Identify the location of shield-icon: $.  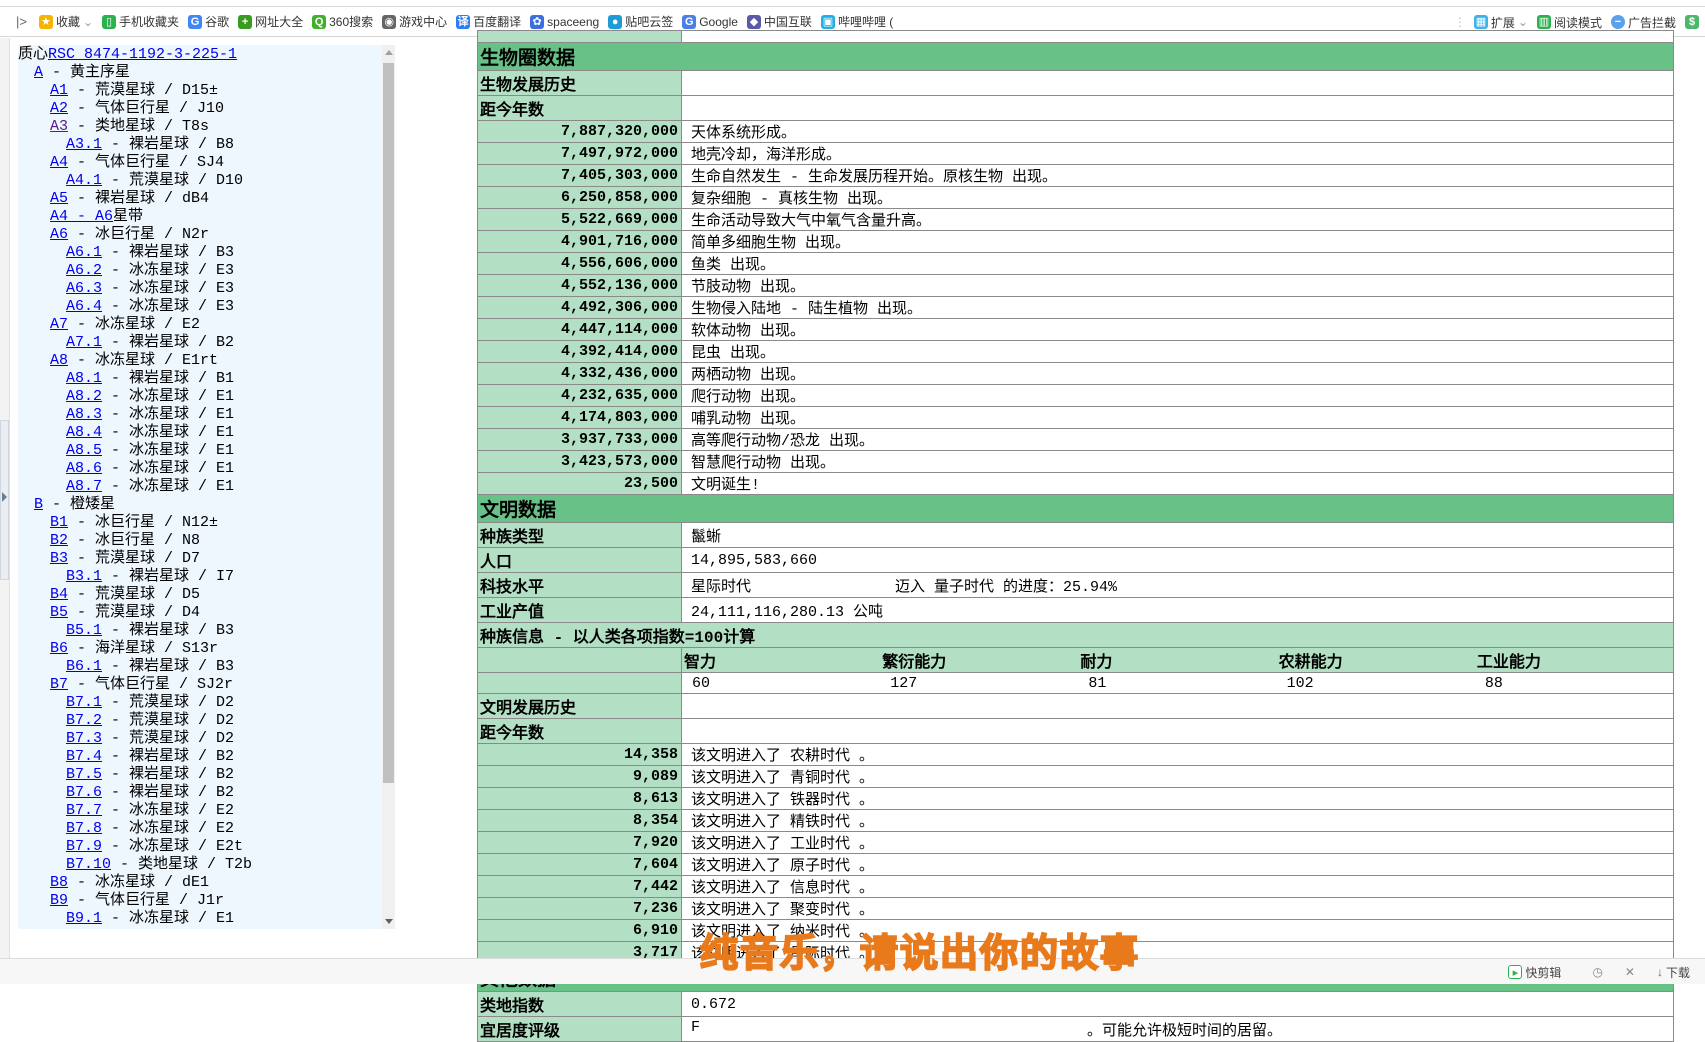
(1692, 22).